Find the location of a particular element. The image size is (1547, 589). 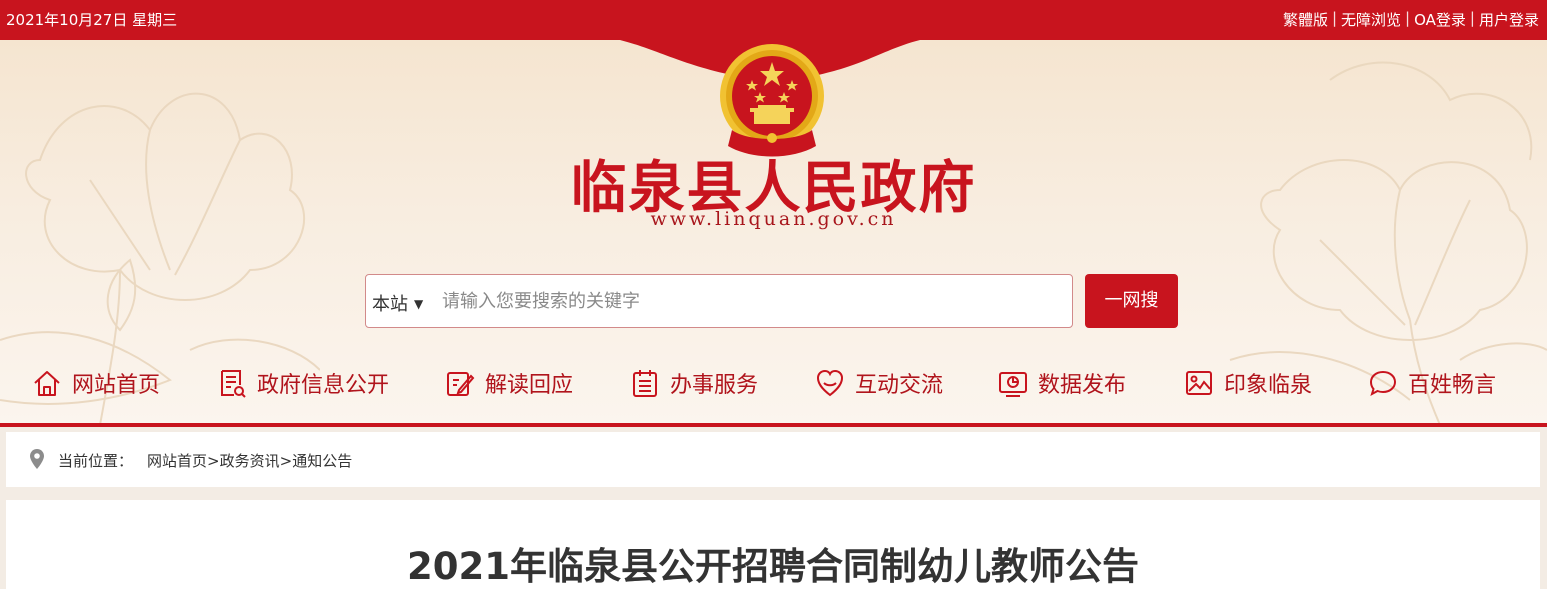

breadcrumb: 当前位置： 网站首页>政务资讯>通知公告 is located at coordinates (773, 459).